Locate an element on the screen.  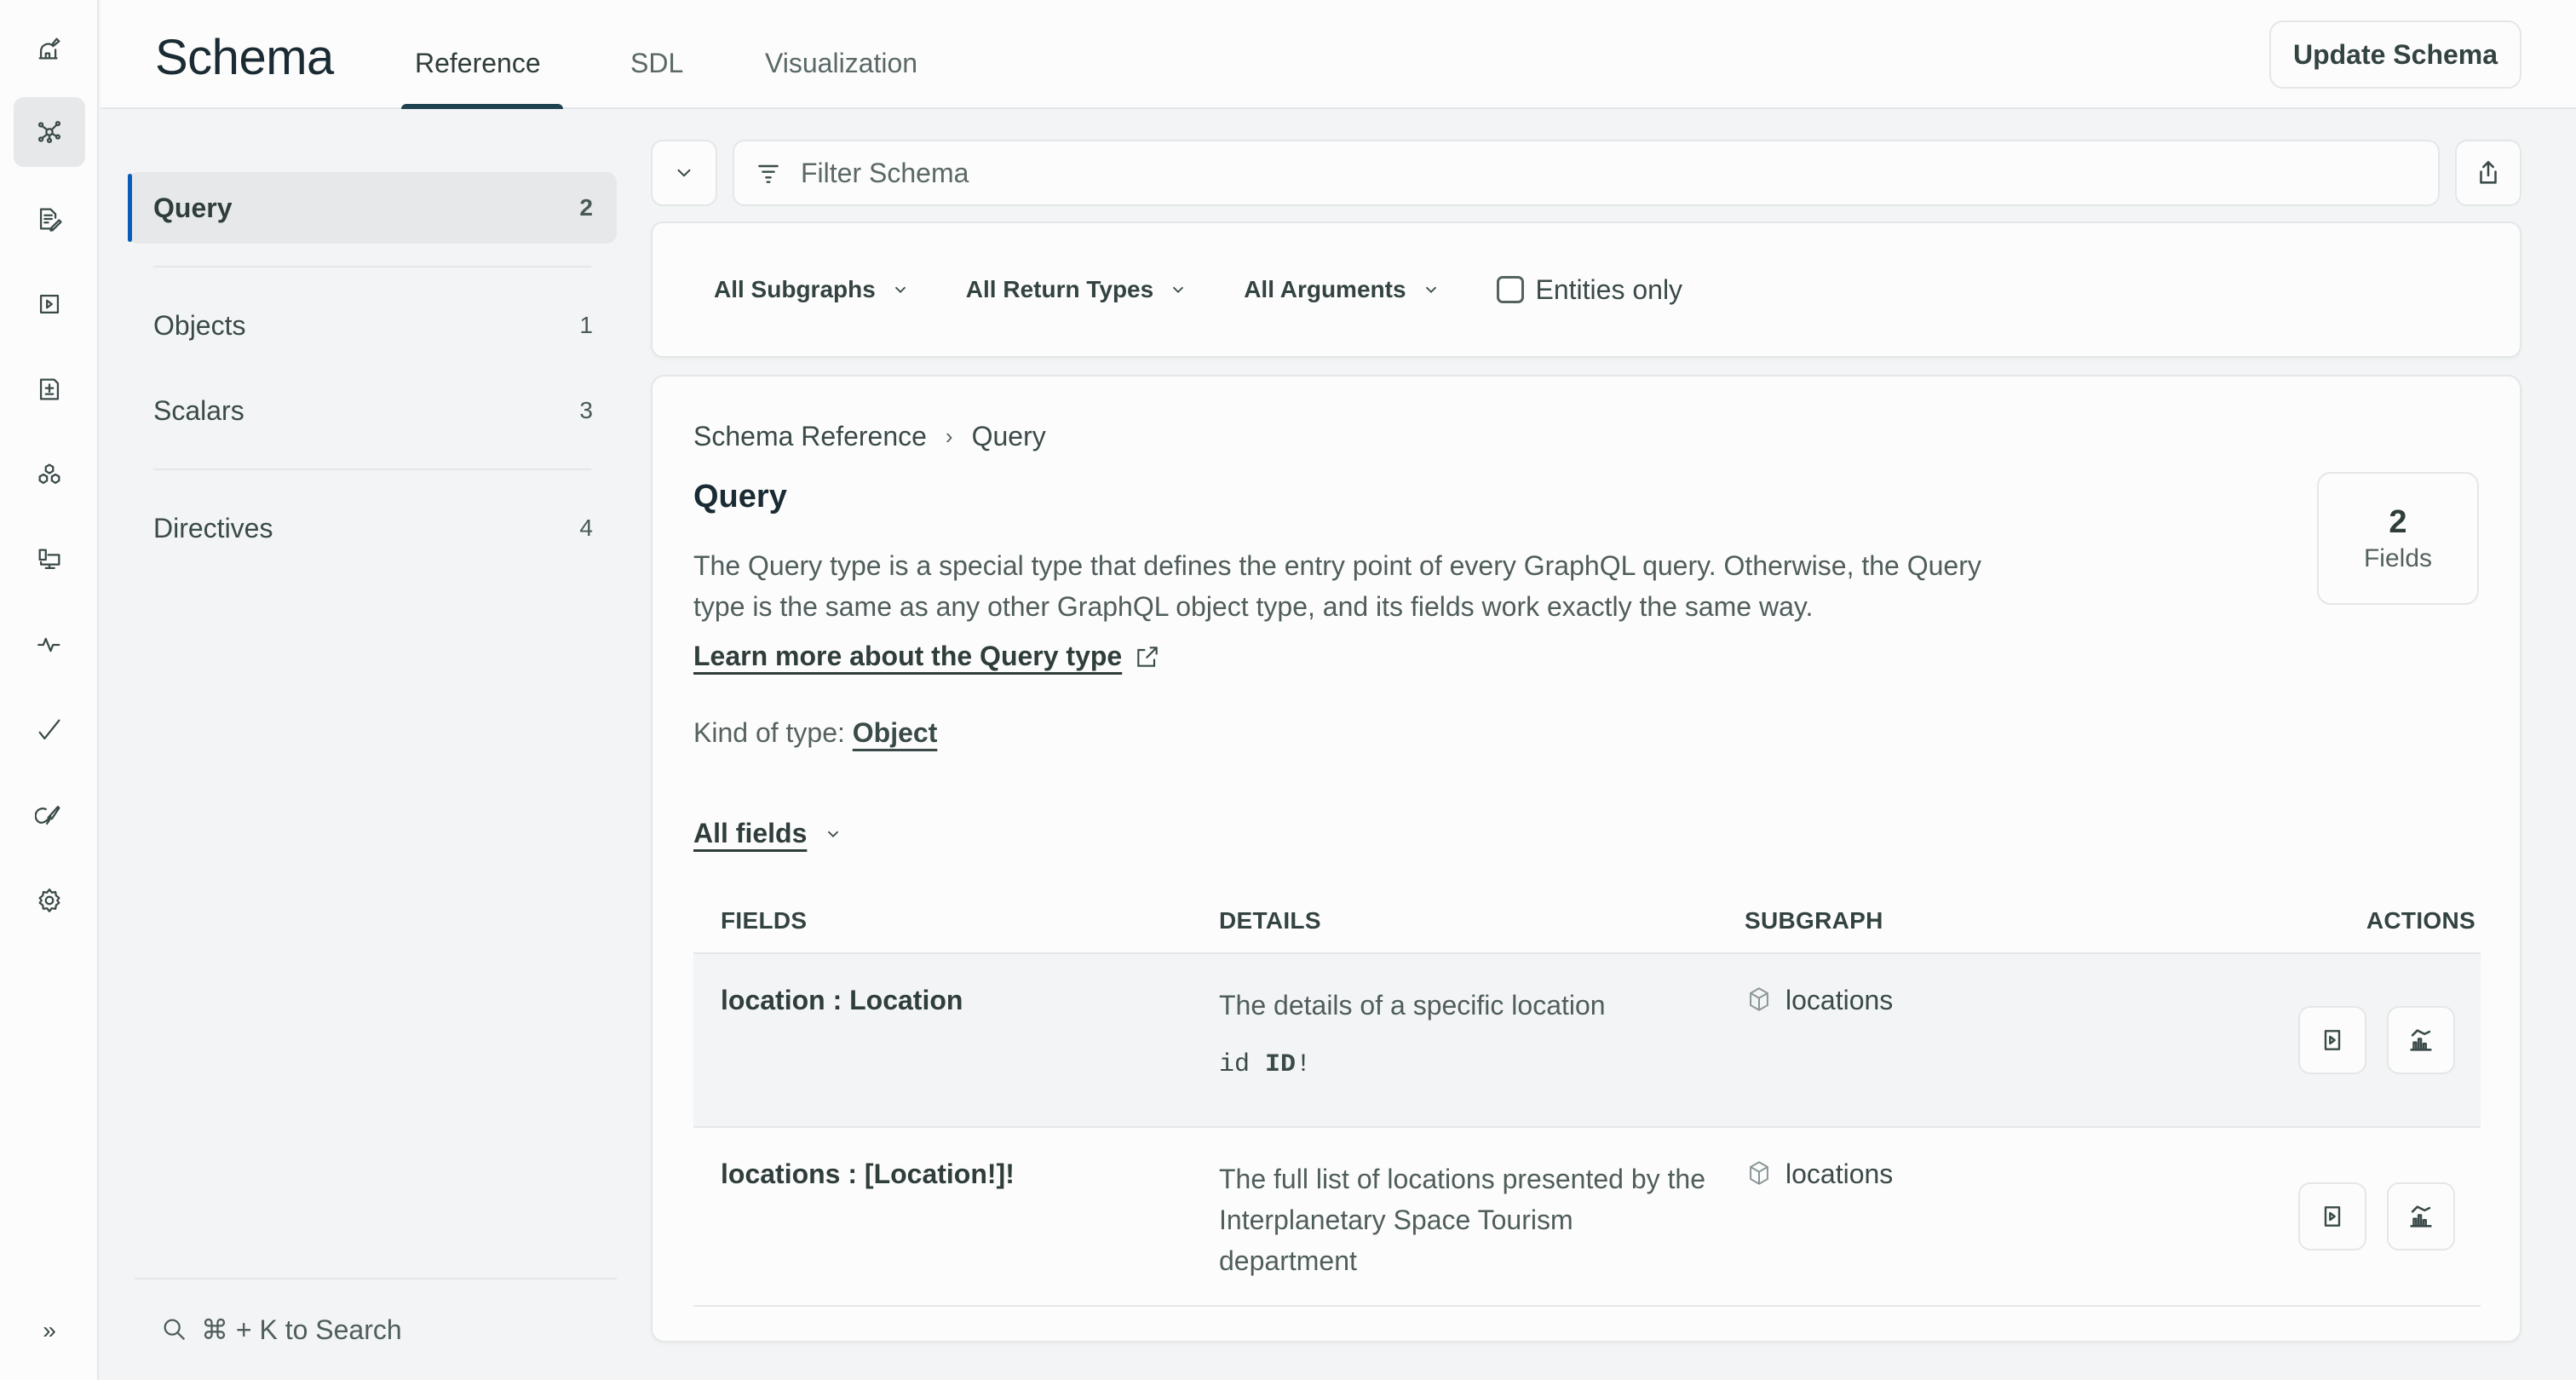
nav-launches is located at coordinates (50, 815).